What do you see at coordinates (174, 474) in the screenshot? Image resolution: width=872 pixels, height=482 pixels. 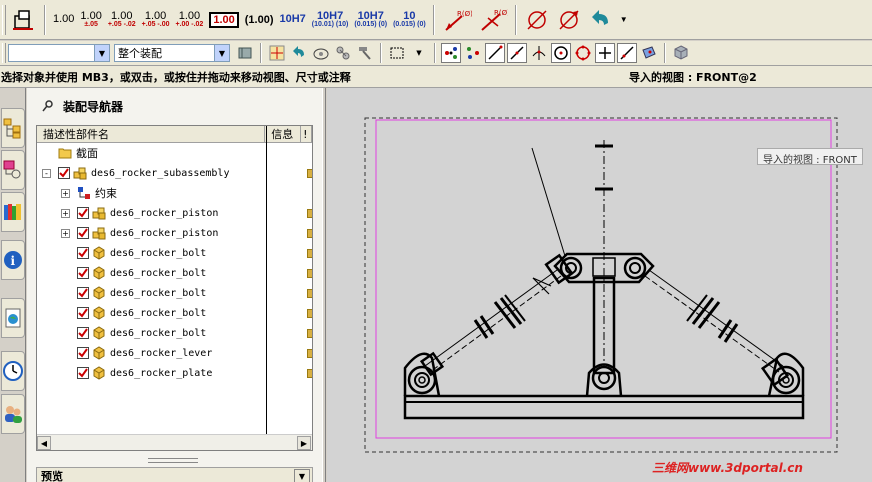 I see `preview-section: 预览 ▼` at bounding box center [174, 474].